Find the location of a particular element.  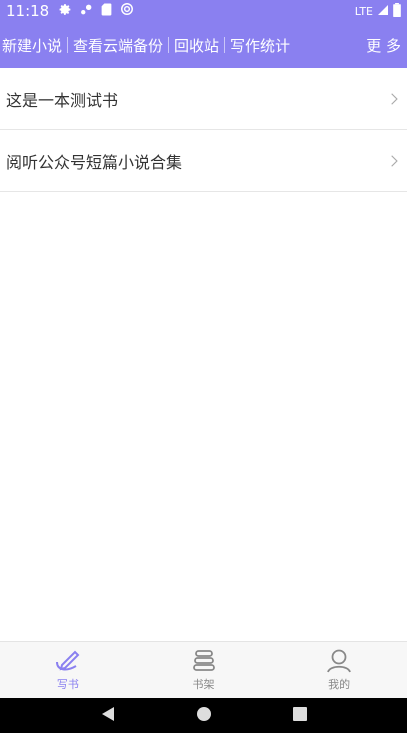

tab-label: 书架 is located at coordinates (203, 684).